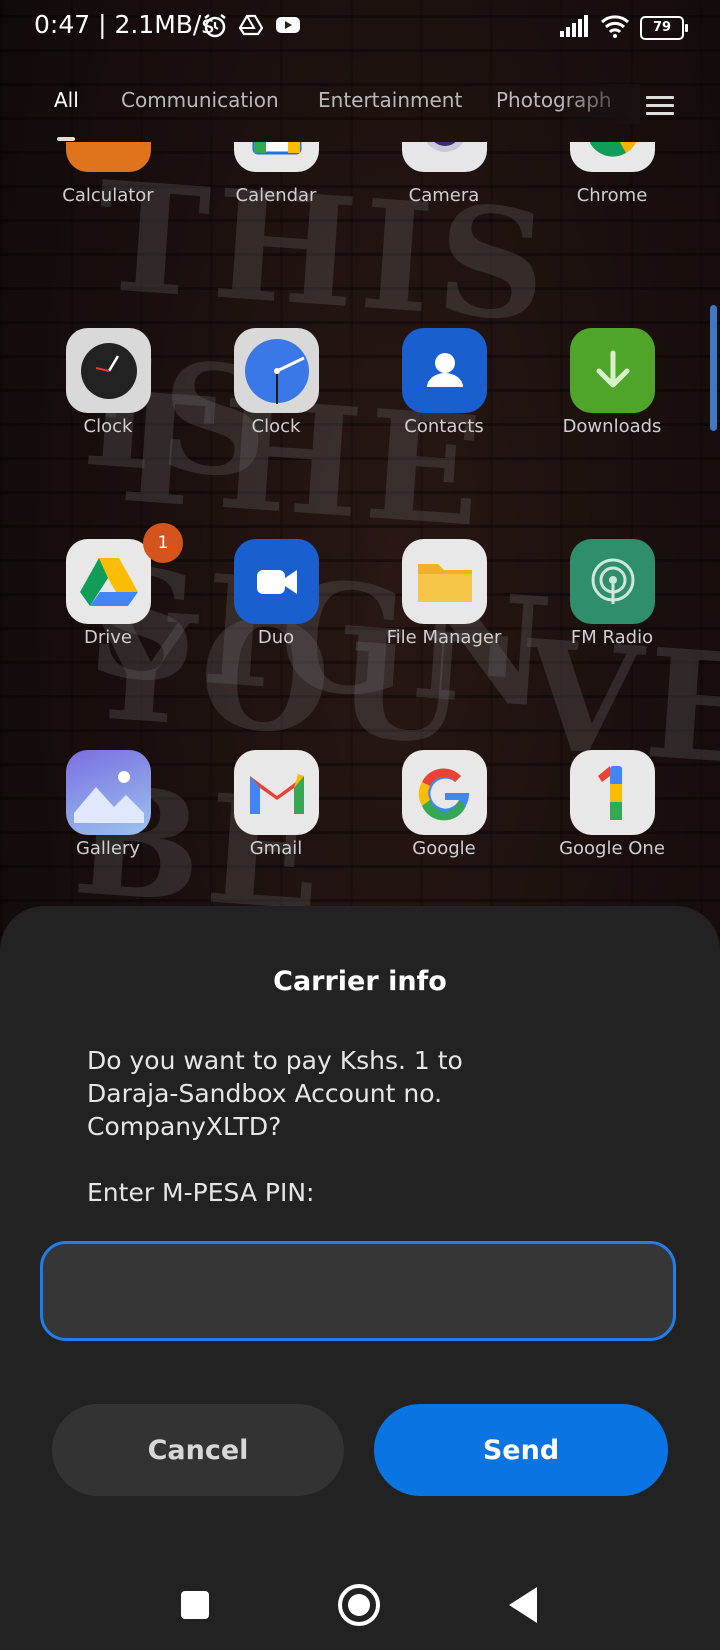  What do you see at coordinates (108, 157) in the screenshot?
I see `calculator-icon` at bounding box center [108, 157].